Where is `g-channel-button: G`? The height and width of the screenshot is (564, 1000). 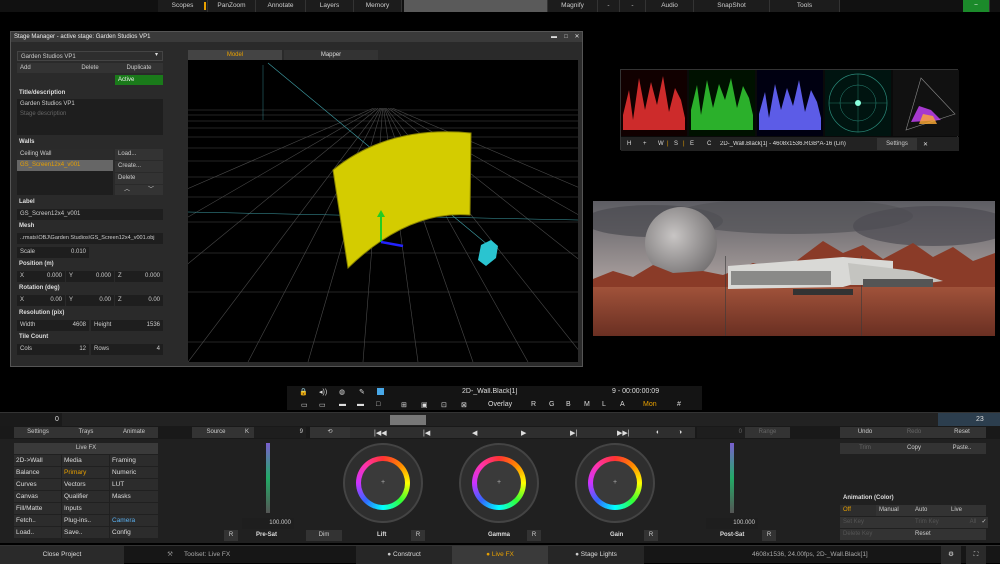
g-channel-button: G is located at coordinates (551, 404).